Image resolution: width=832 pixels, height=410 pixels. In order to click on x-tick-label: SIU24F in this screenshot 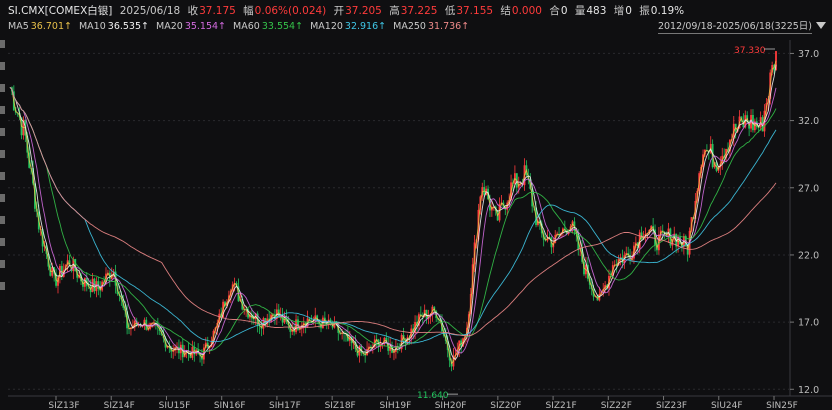, I will do `click(727, 405)`.